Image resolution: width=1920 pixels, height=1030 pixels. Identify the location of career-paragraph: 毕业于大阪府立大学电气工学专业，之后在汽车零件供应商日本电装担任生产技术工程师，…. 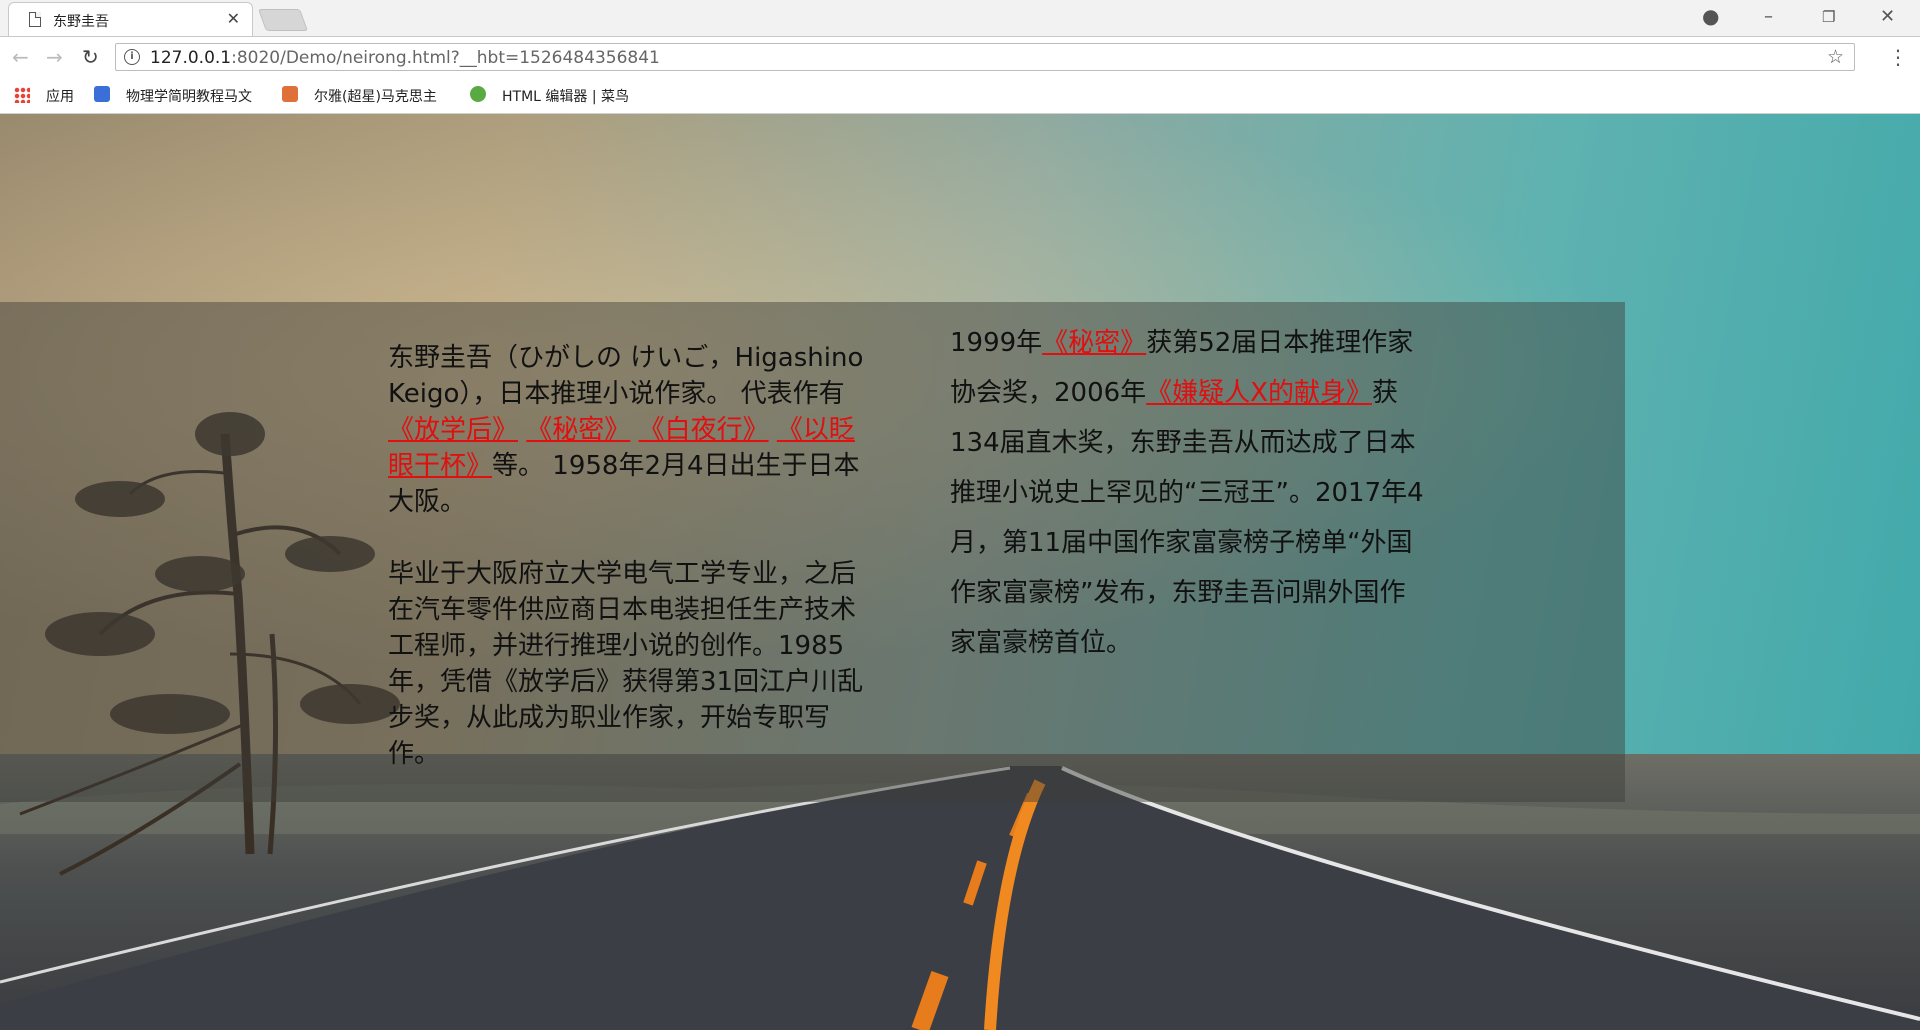
(626, 664).